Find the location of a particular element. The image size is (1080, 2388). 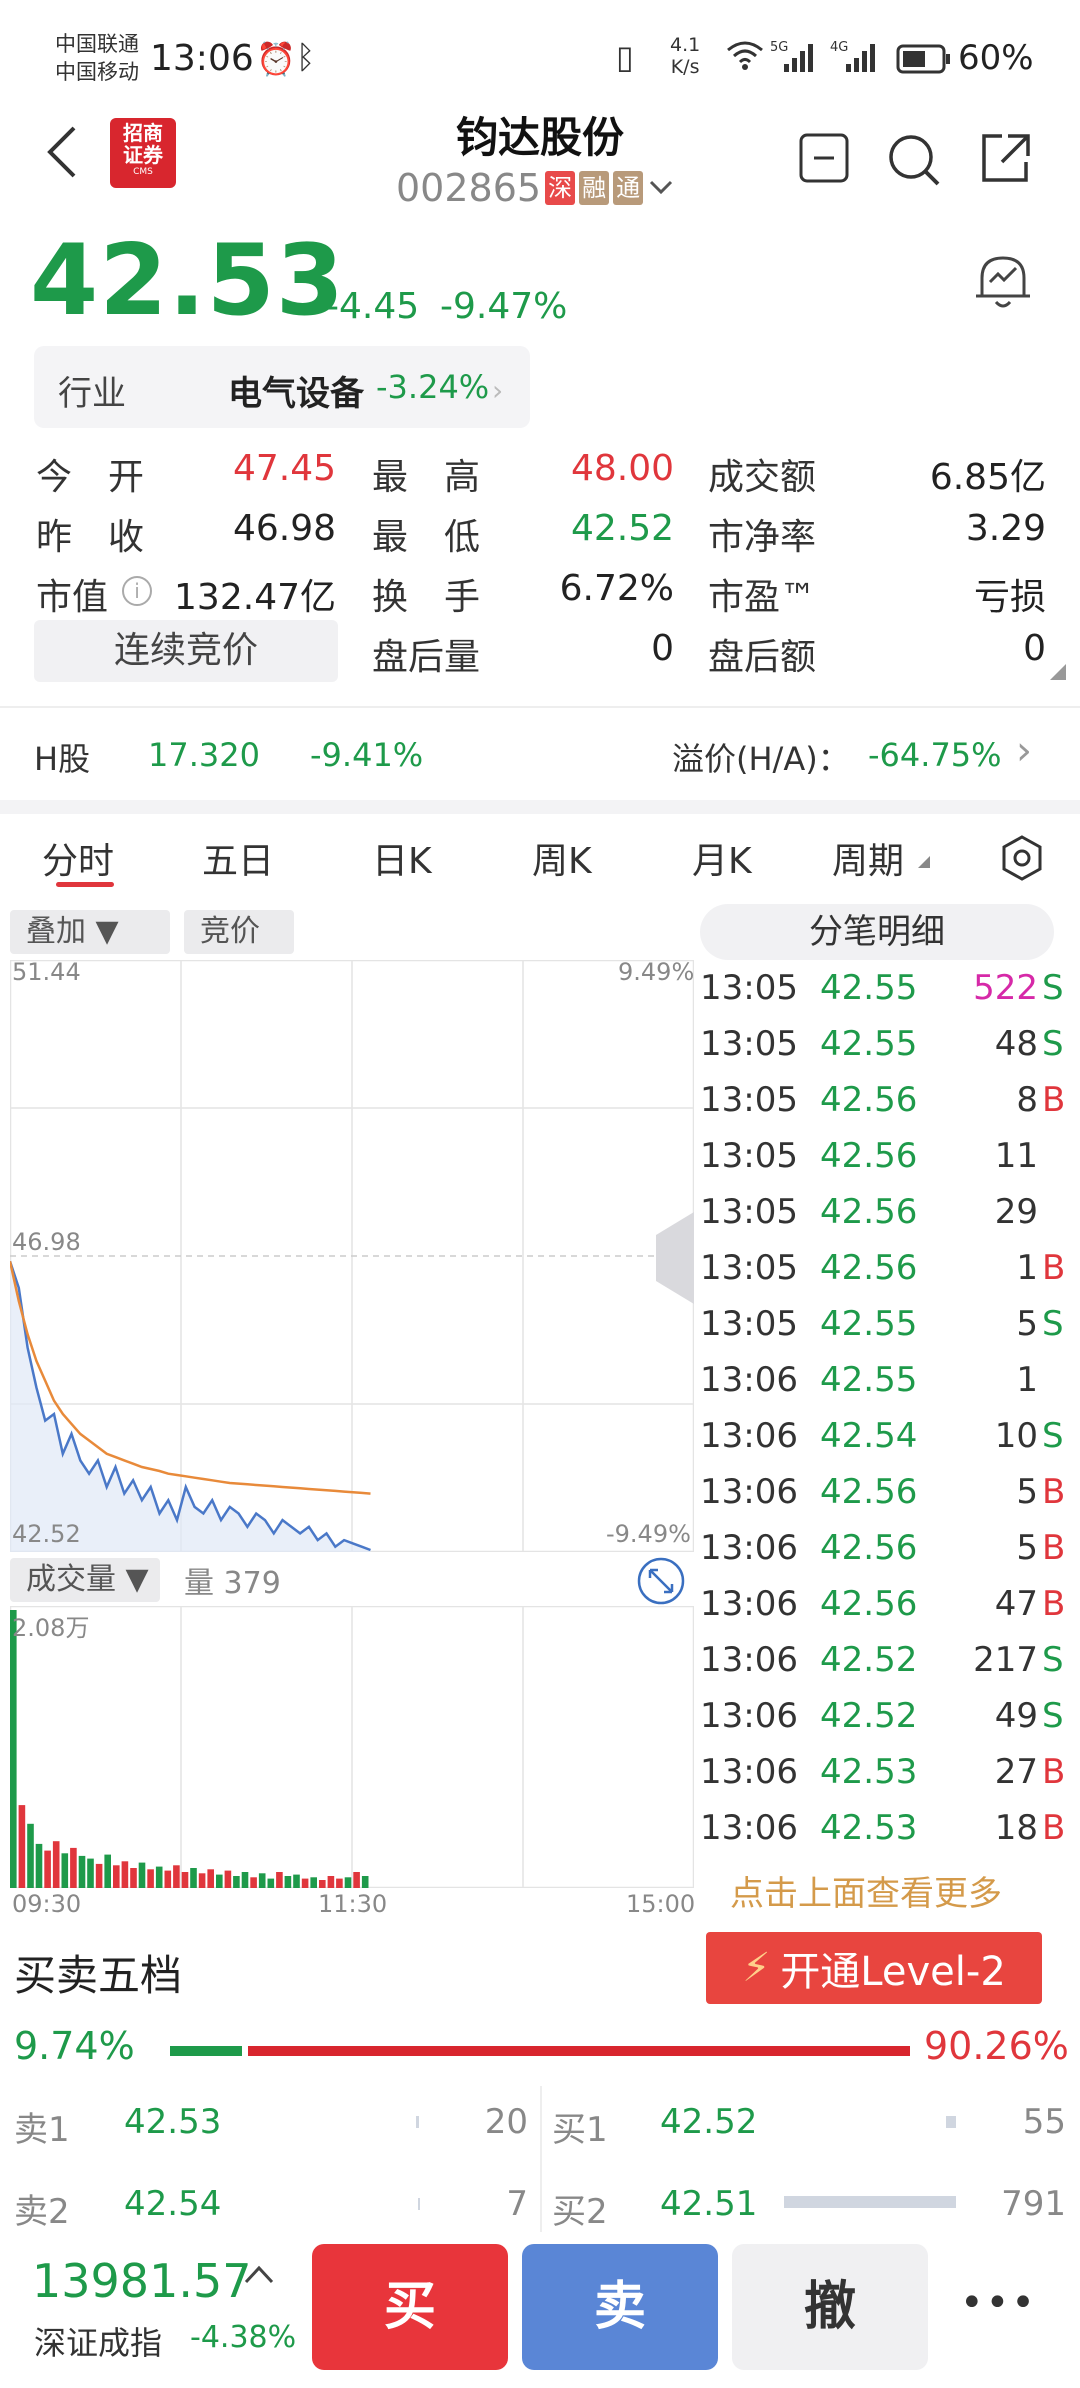

sell1-vol-bar is located at coordinates (417, 2122).